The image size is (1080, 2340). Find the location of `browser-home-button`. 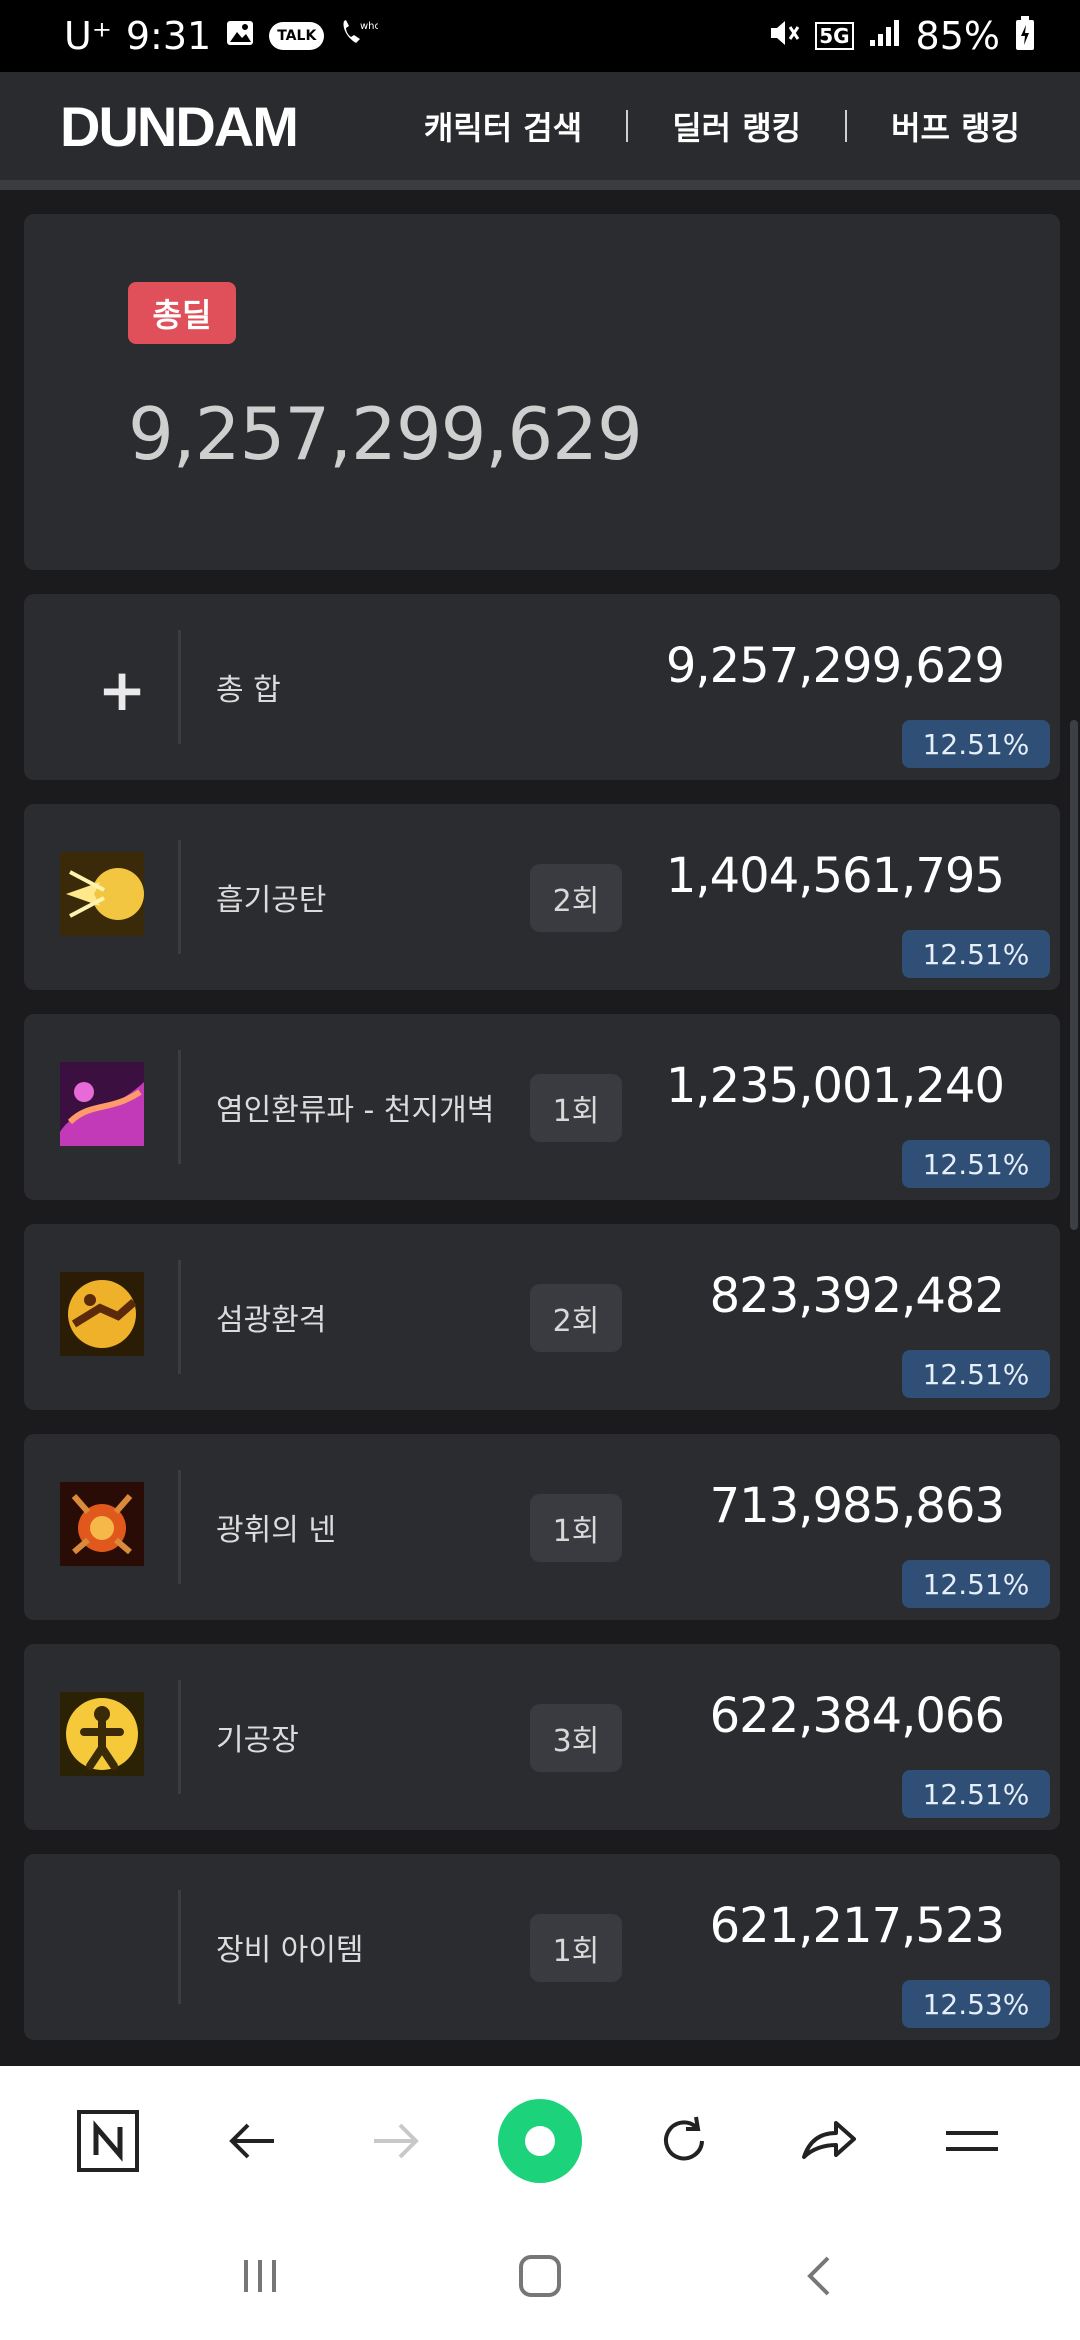

browser-home-button is located at coordinates (540, 2141).